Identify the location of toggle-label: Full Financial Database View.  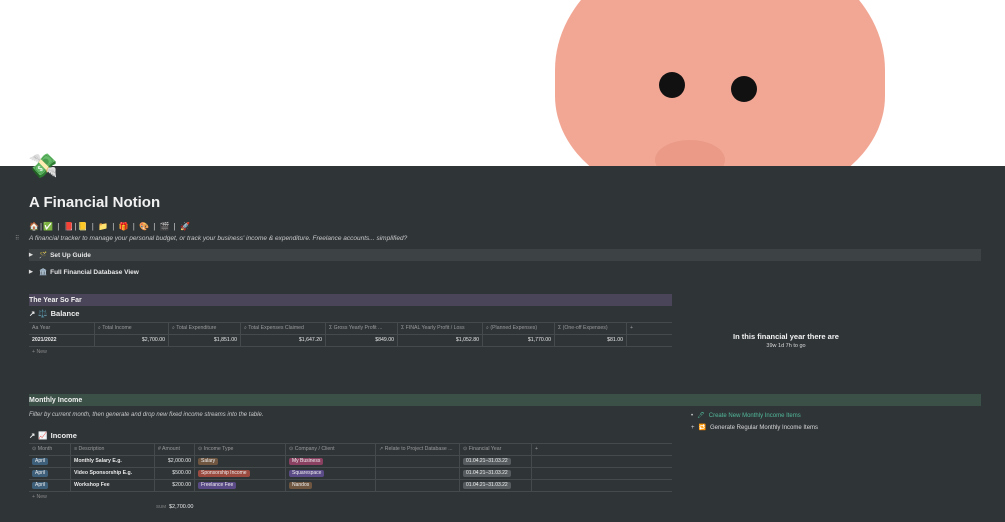
(94, 272).